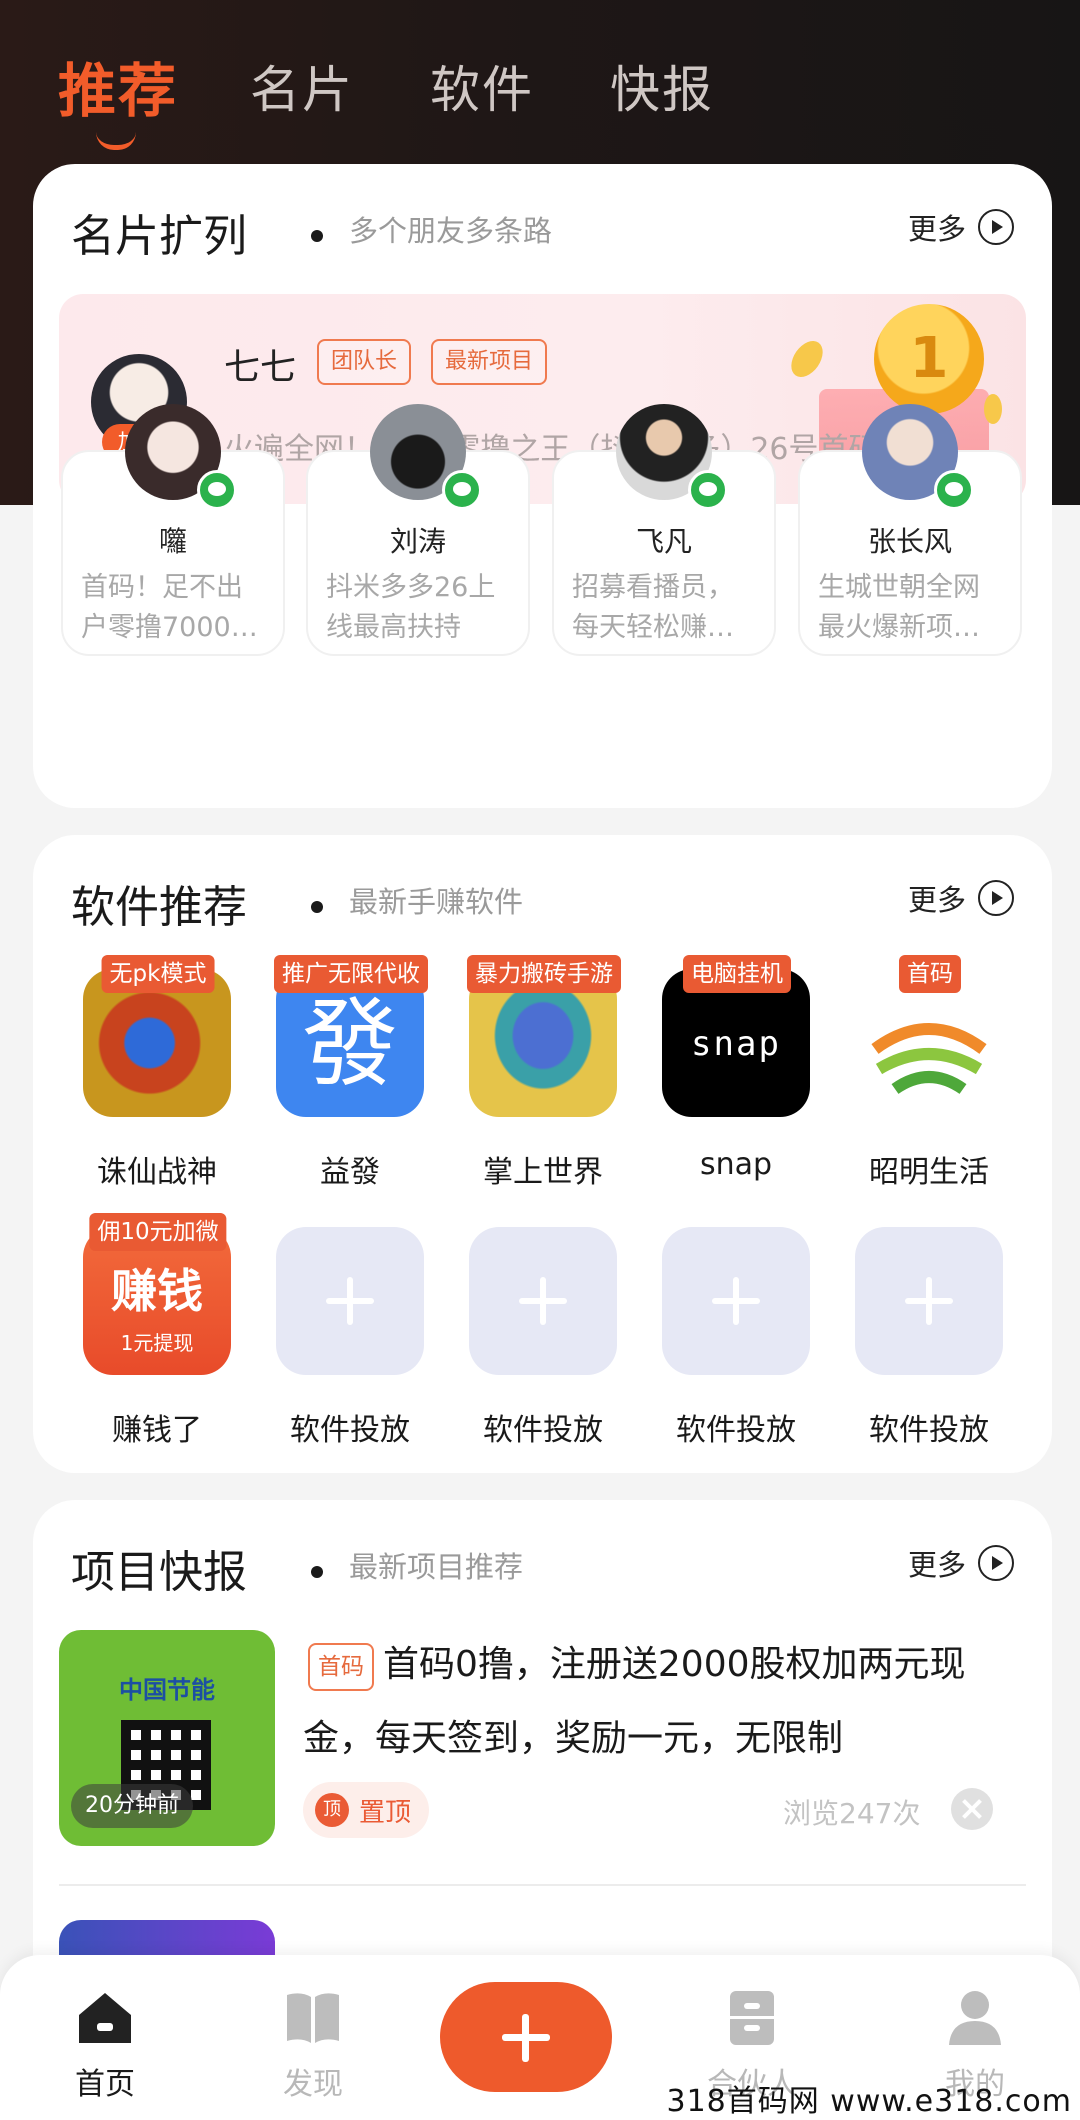 The width and height of the screenshot is (1080, 2120). I want to click on app-badge: 推广无限代收, so click(351, 974).